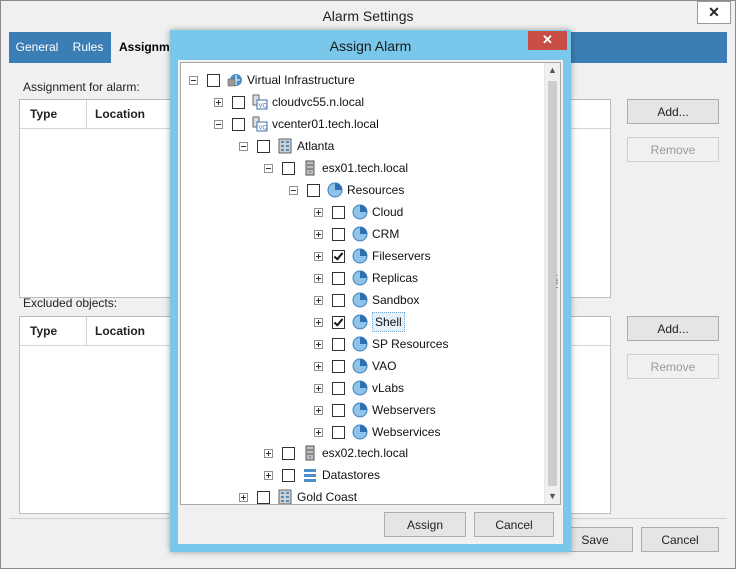  What do you see at coordinates (673, 149) in the screenshot?
I see `assignment-remove-button: Remove` at bounding box center [673, 149].